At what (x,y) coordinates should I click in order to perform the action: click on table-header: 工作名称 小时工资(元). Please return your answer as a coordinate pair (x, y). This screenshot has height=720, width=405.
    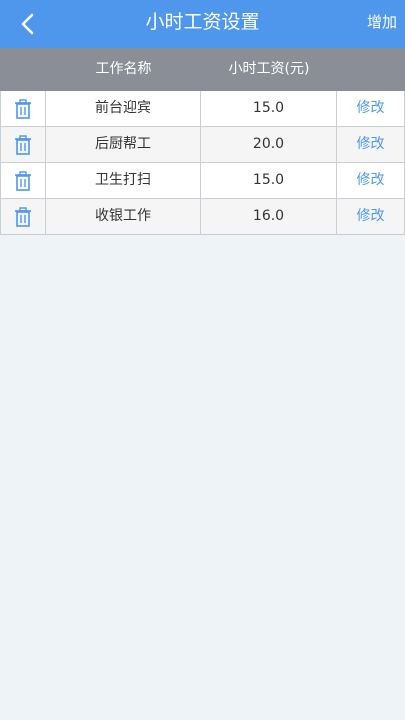
    Looking at the image, I should click on (202, 69).